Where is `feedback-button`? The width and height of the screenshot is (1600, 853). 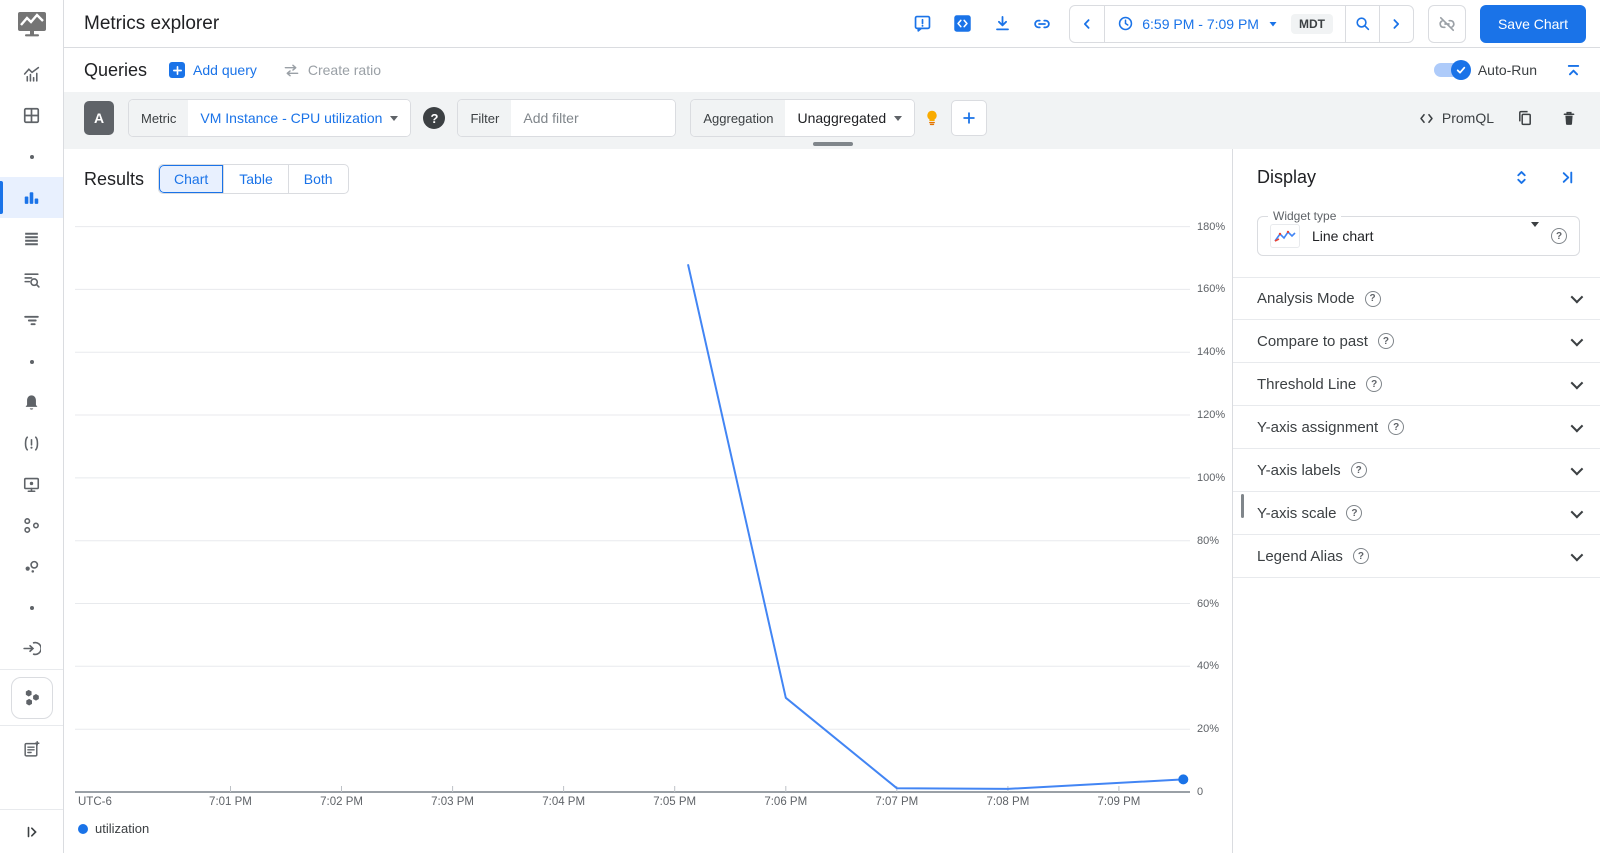 feedback-button is located at coordinates (922, 24).